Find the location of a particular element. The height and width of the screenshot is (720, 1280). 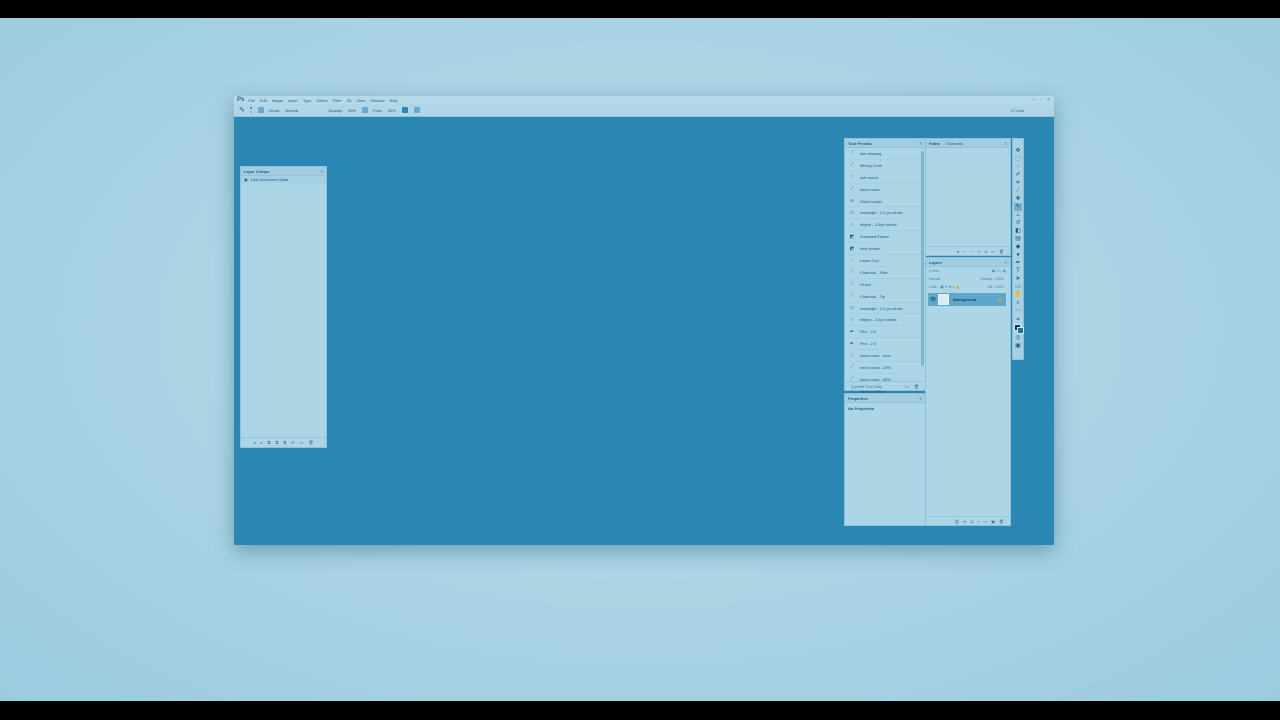

lock-icons: ▦ ✎ ✥ ⌂ 🔒 is located at coordinates (950, 287).